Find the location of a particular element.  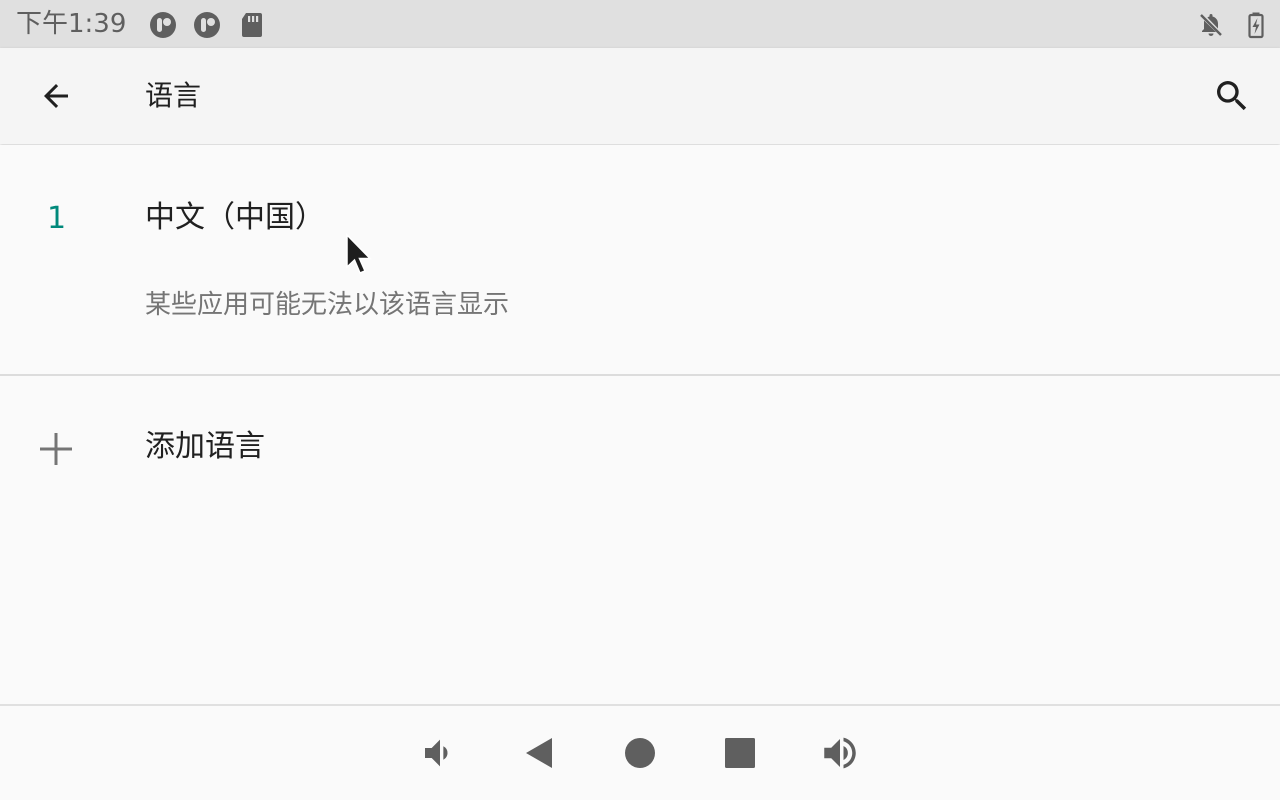

status-bar: 下午1:39 is located at coordinates (640, 24).